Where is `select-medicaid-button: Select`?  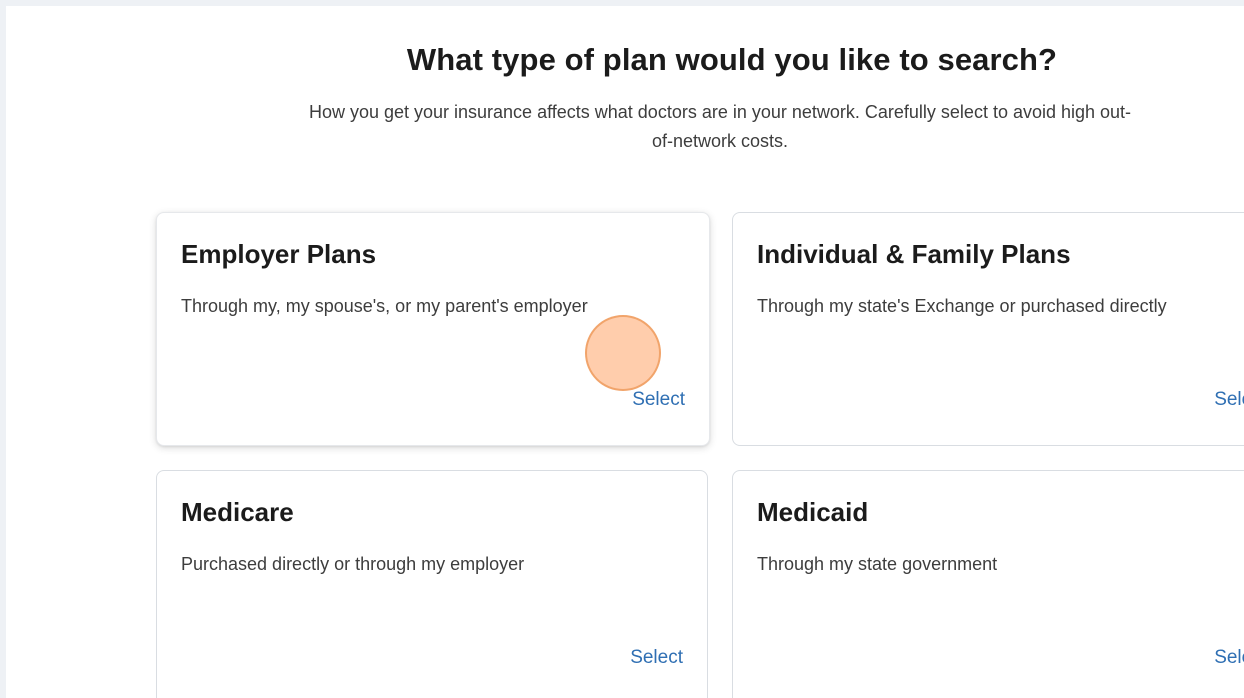
select-medicaid-button: Select is located at coordinates (1229, 658).